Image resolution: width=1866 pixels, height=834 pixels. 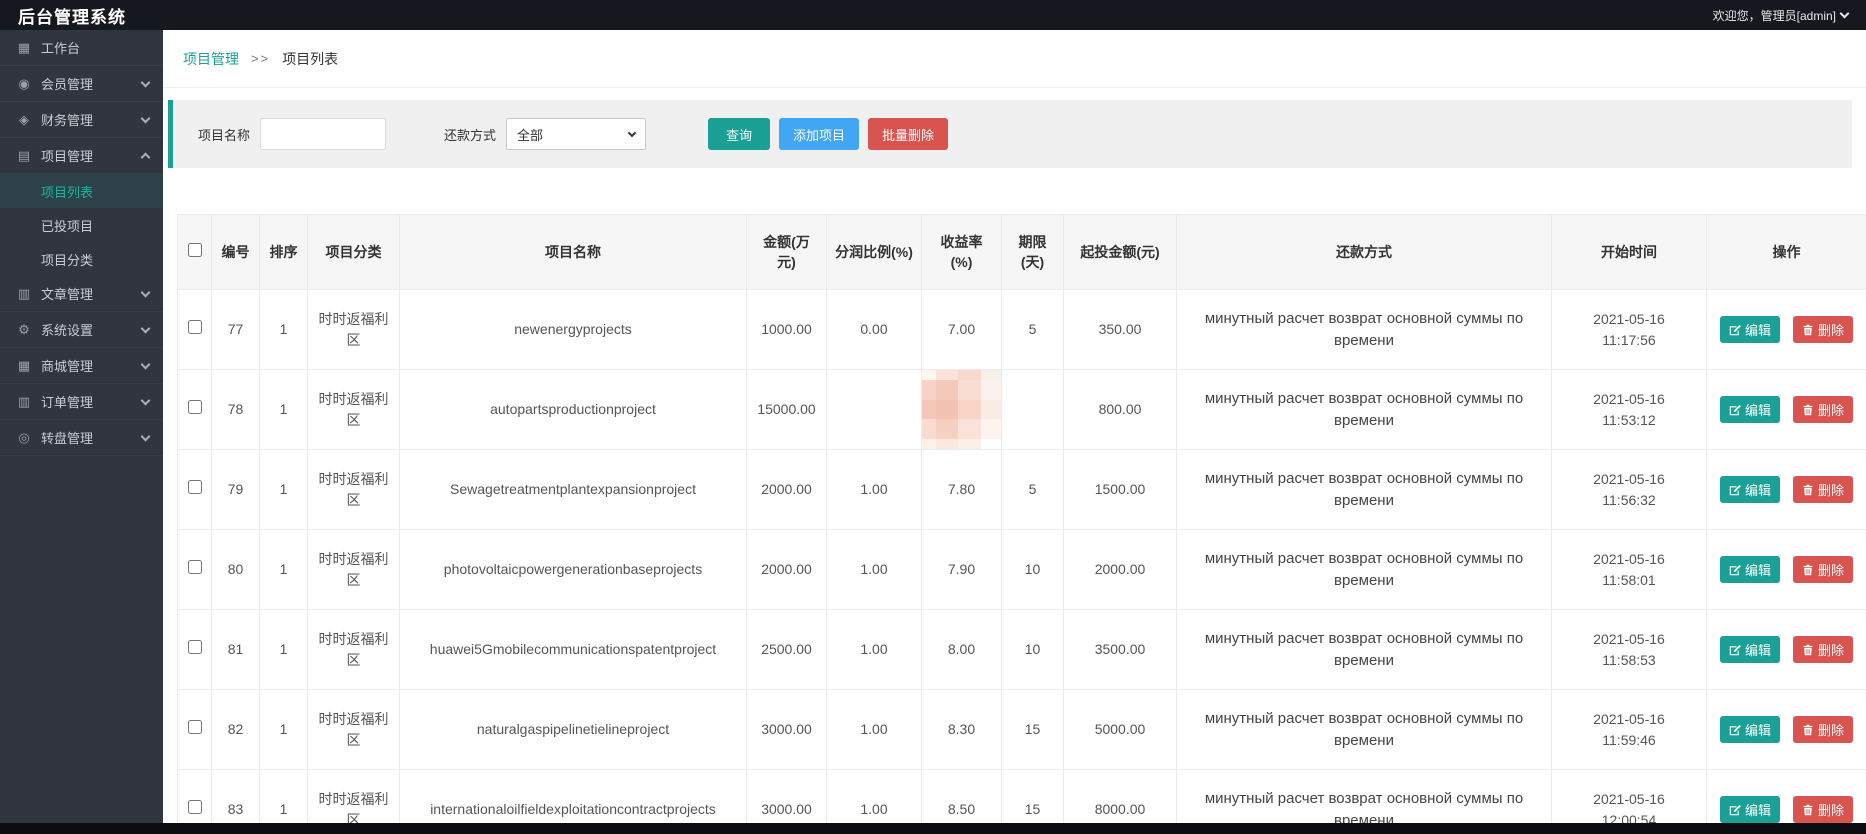 What do you see at coordinates (1032, 569) in the screenshot?
I see `cell-term: 10` at bounding box center [1032, 569].